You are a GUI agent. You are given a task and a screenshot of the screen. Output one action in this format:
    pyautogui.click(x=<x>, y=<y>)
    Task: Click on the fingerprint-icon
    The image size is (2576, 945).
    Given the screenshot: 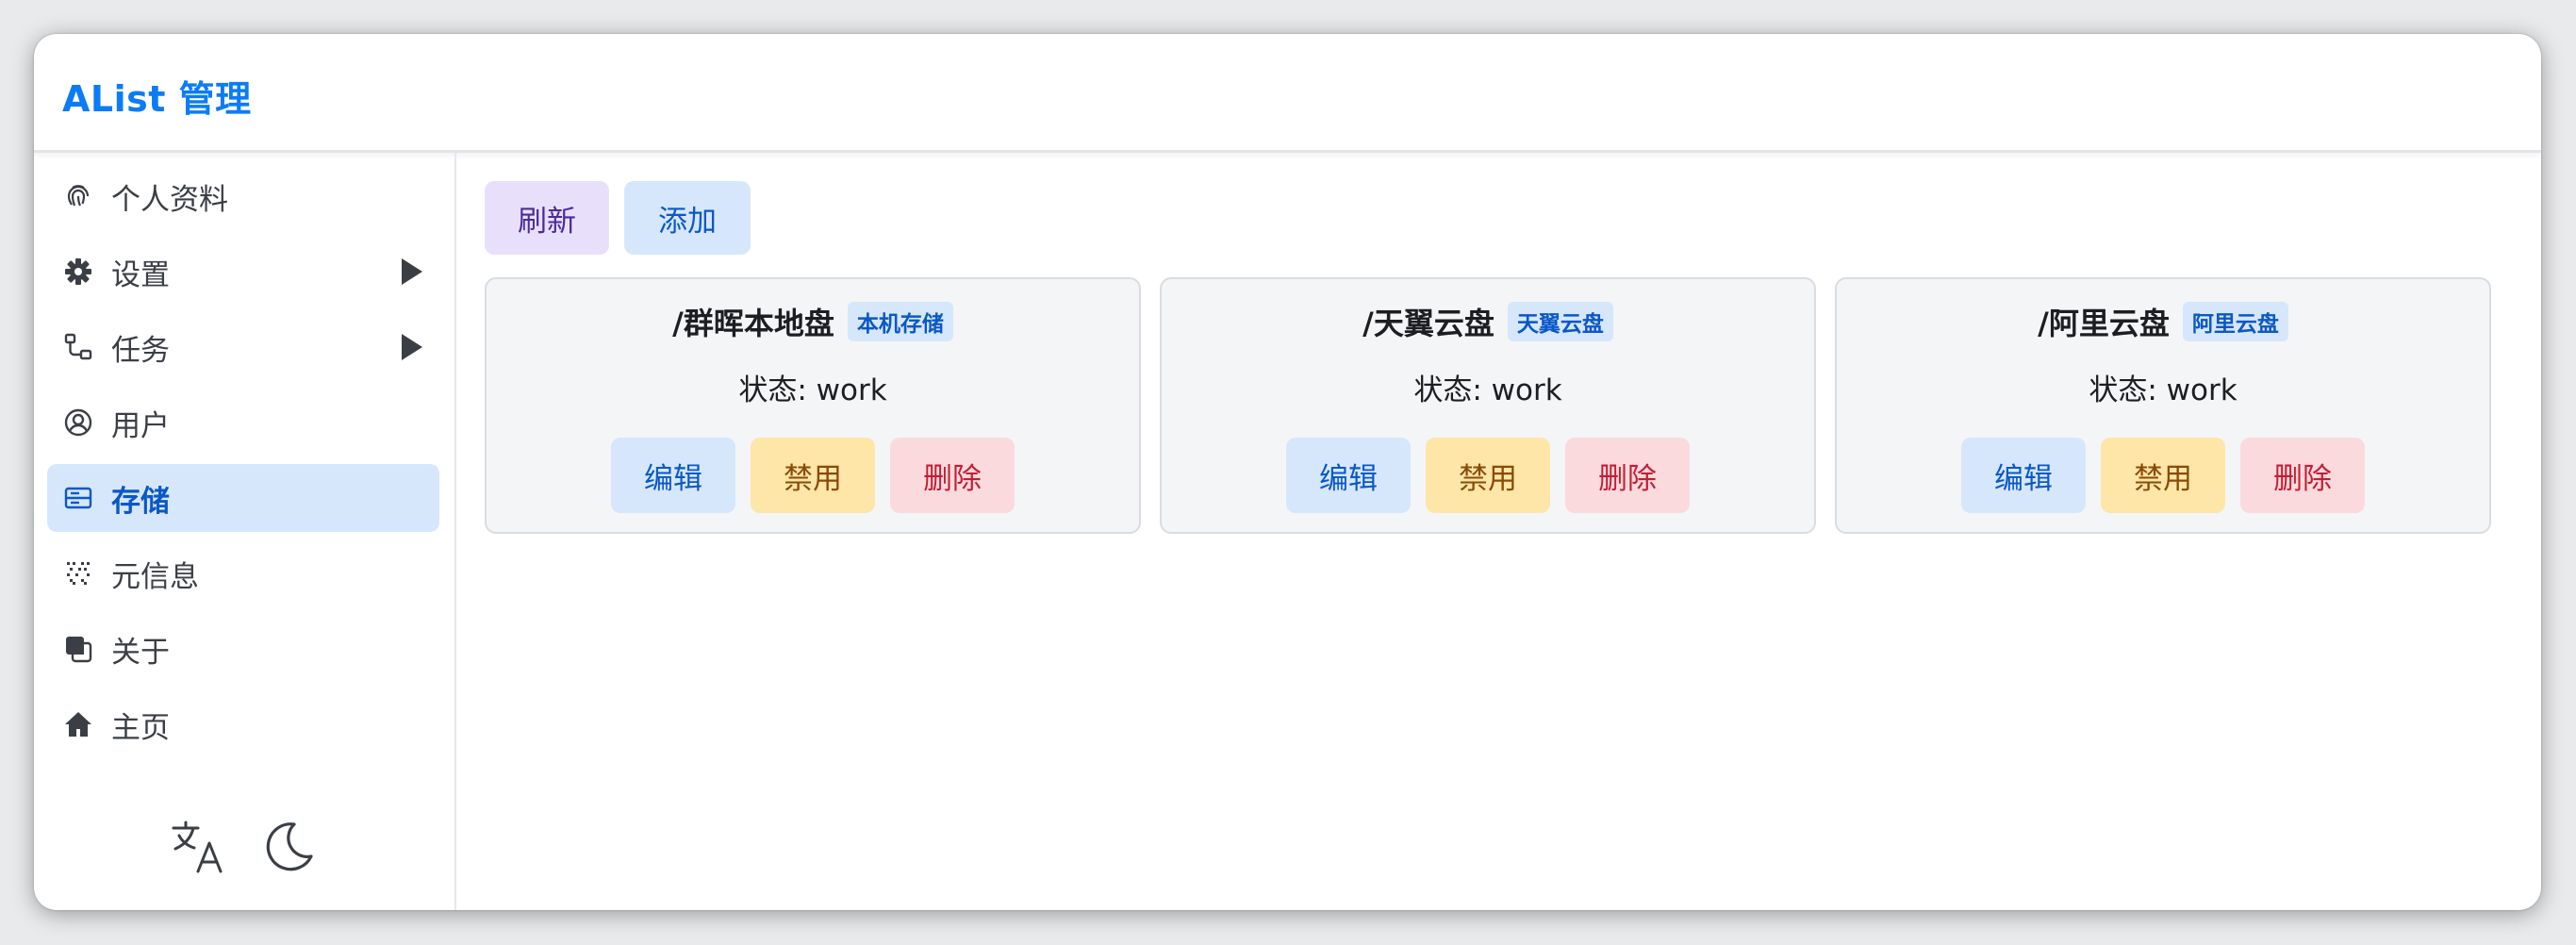 What is the action you would take?
    pyautogui.click(x=78, y=196)
    